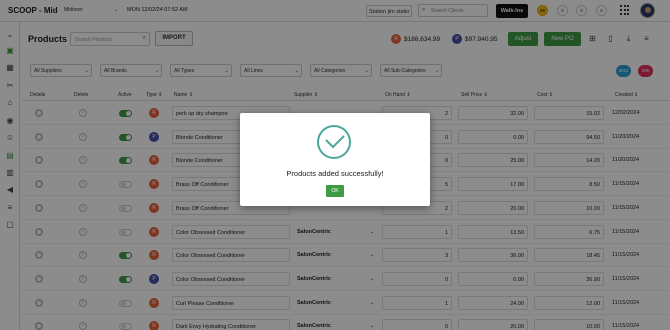  What do you see at coordinates (335, 159) in the screenshot?
I see `success-dialog: Products added successfully! OK` at bounding box center [335, 159].